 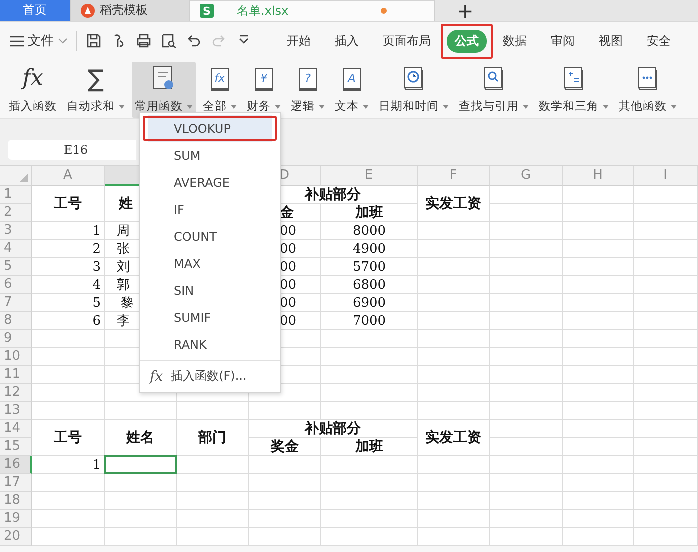 I want to click on cell-text: 张, so click(x=123, y=249).